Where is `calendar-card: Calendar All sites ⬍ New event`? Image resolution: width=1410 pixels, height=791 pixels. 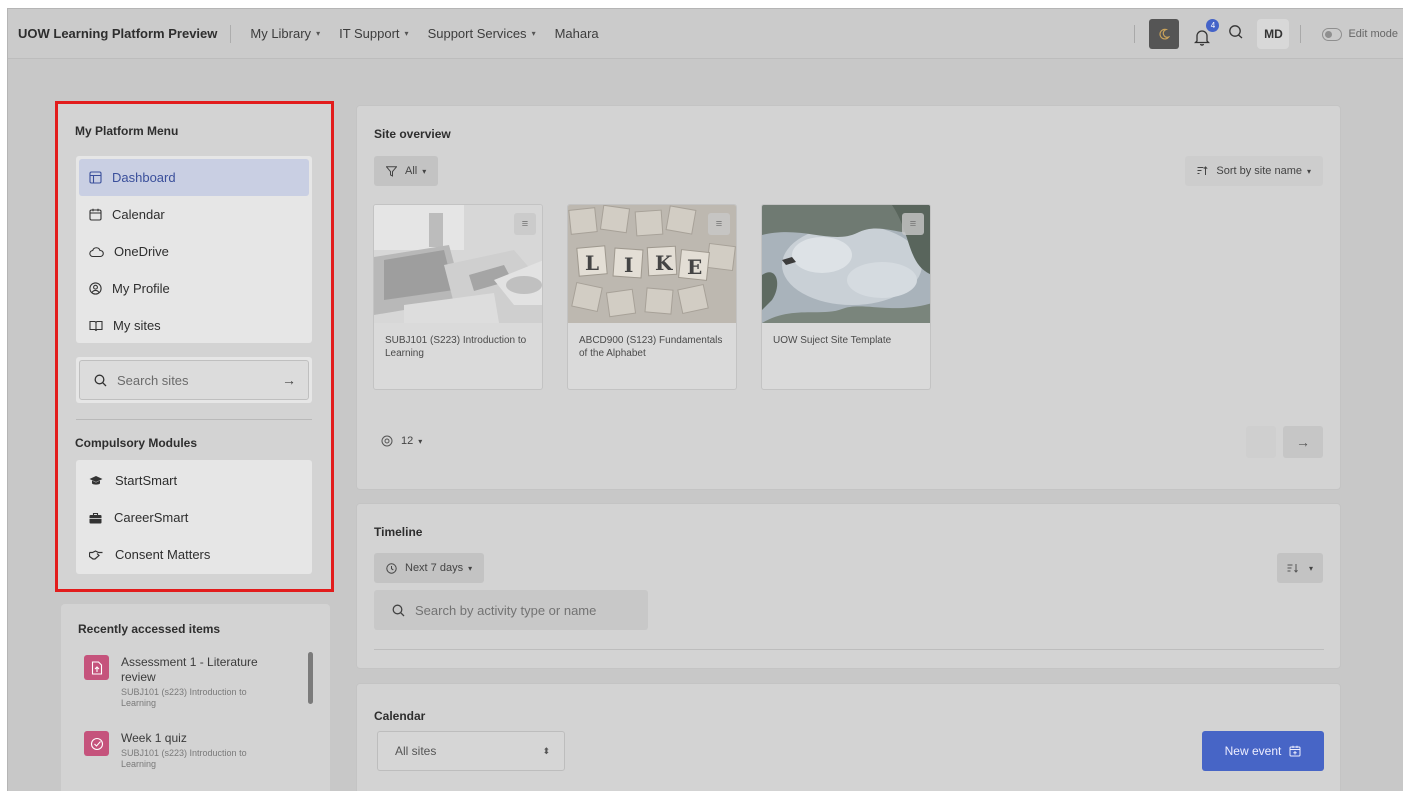 calendar-card: Calendar All sites ⬍ New event is located at coordinates (848, 737).